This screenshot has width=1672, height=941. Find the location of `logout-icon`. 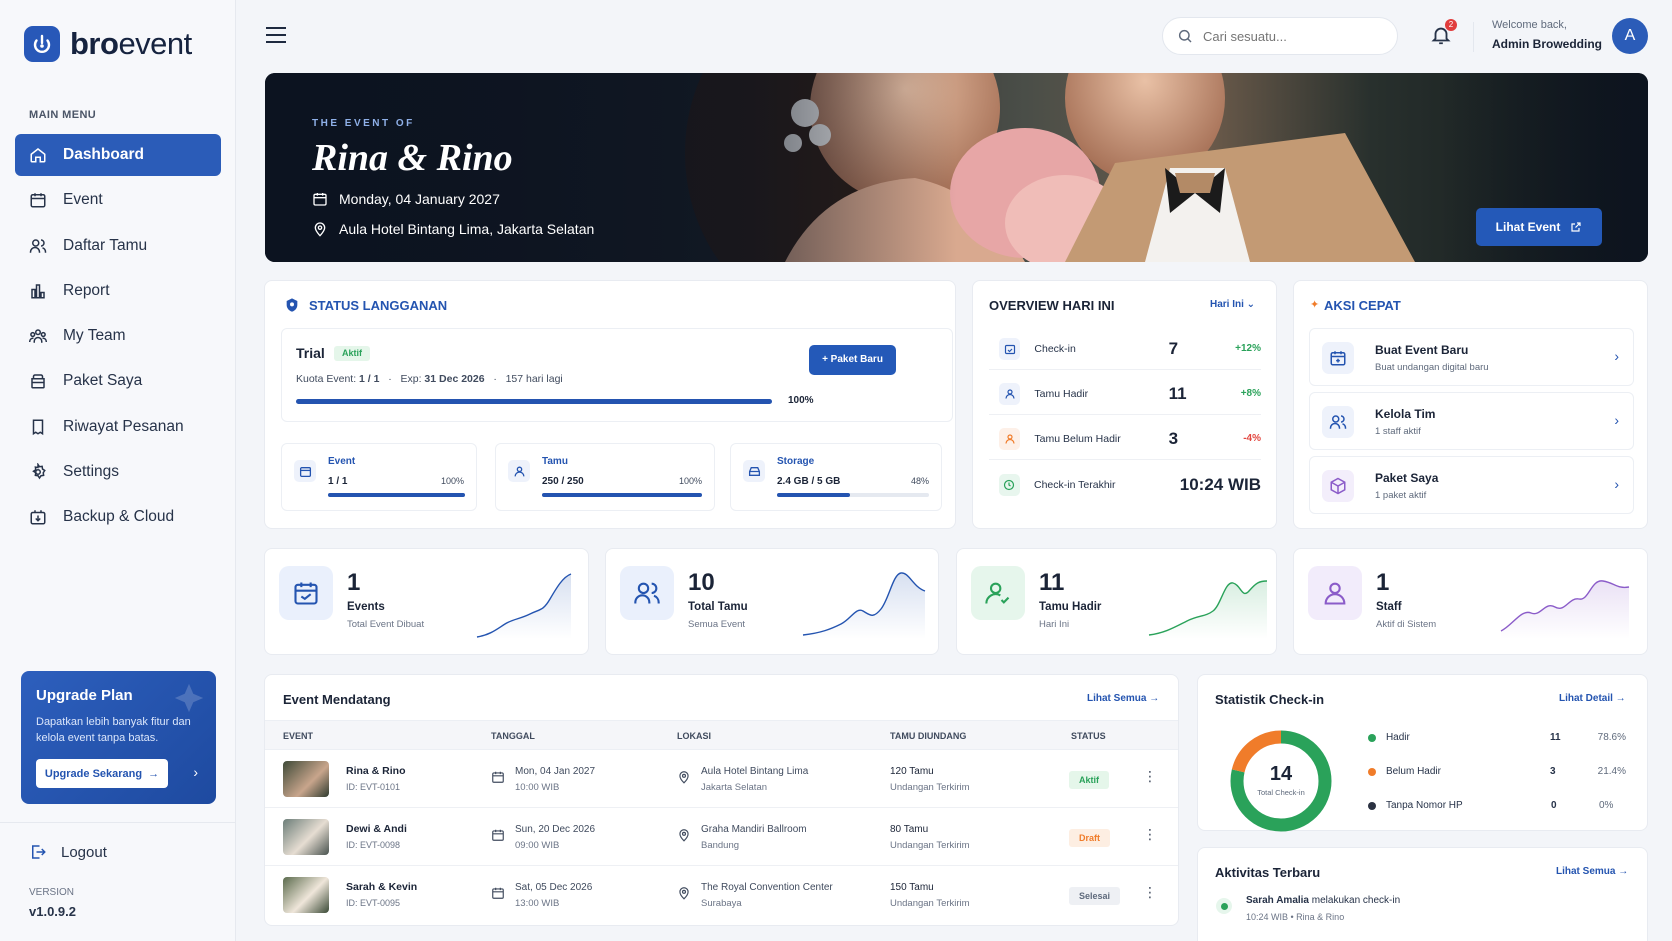

logout-icon is located at coordinates (39, 852).